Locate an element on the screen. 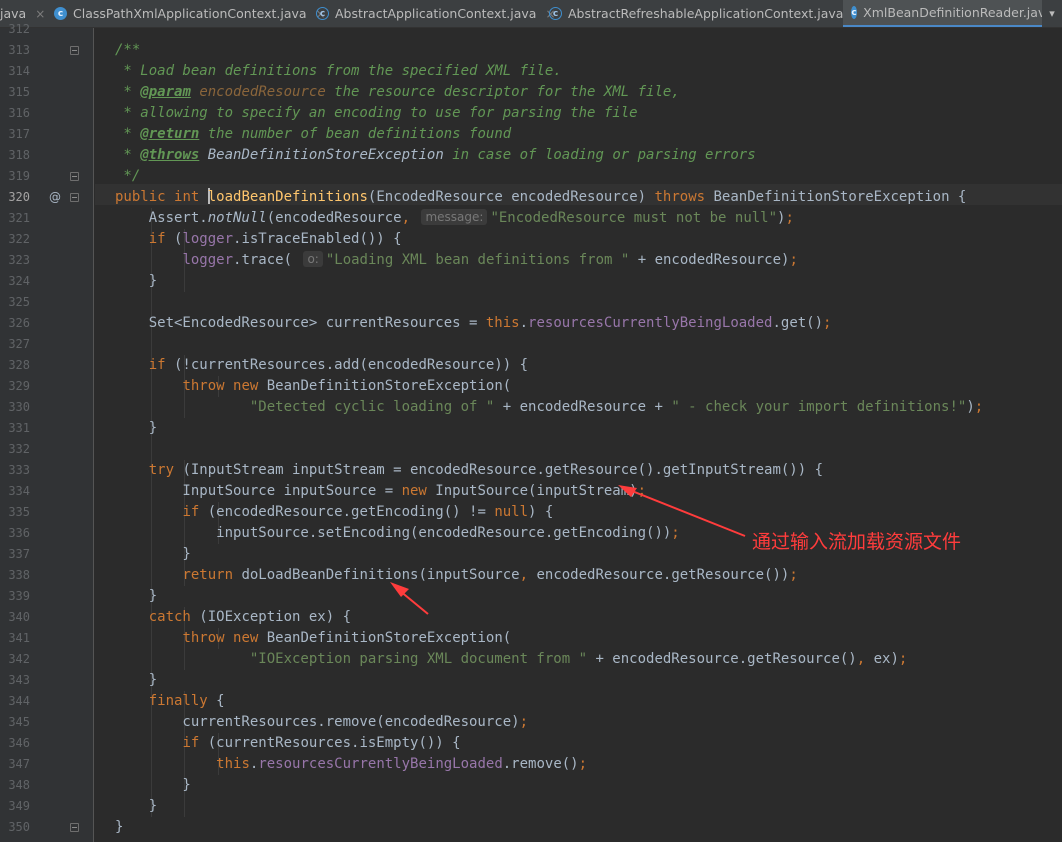 This screenshot has width=1062, height=842. tab-label: AbstractApplicationContext.java is located at coordinates (436, 13).